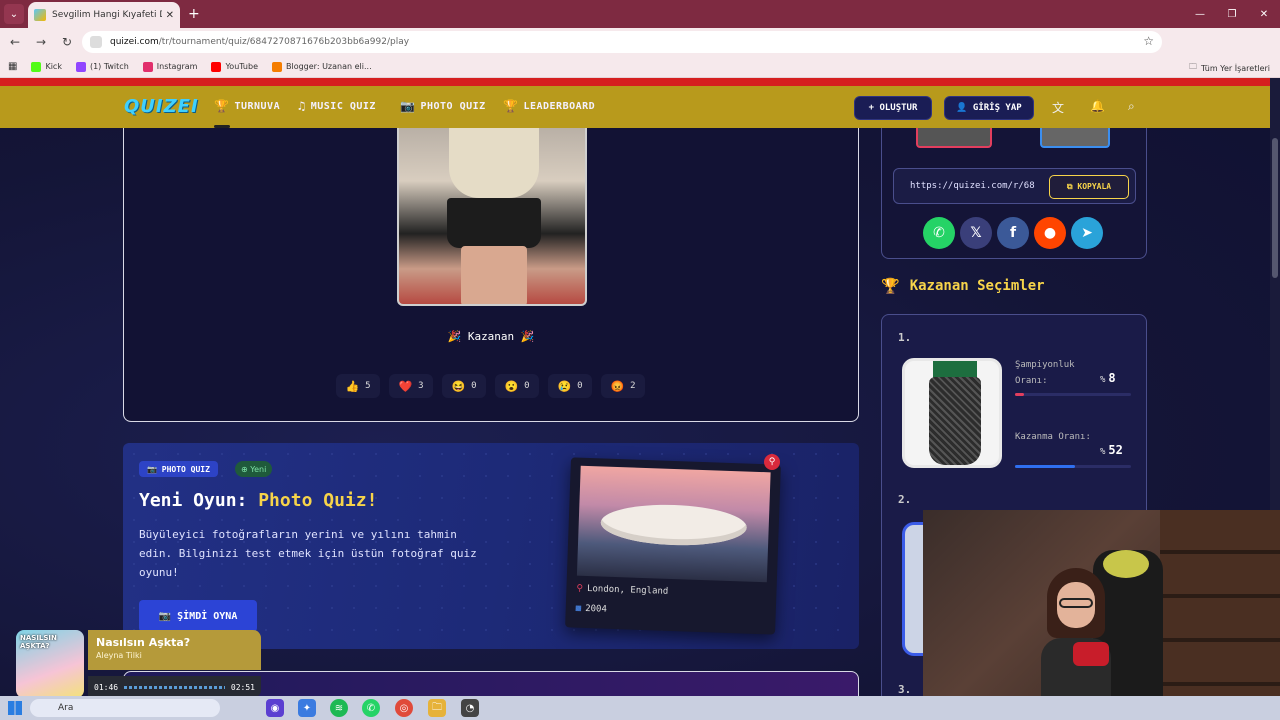 The image size is (1280, 720). What do you see at coordinates (1232, 14) in the screenshot?
I see `restore-icon: ❐` at bounding box center [1232, 14].